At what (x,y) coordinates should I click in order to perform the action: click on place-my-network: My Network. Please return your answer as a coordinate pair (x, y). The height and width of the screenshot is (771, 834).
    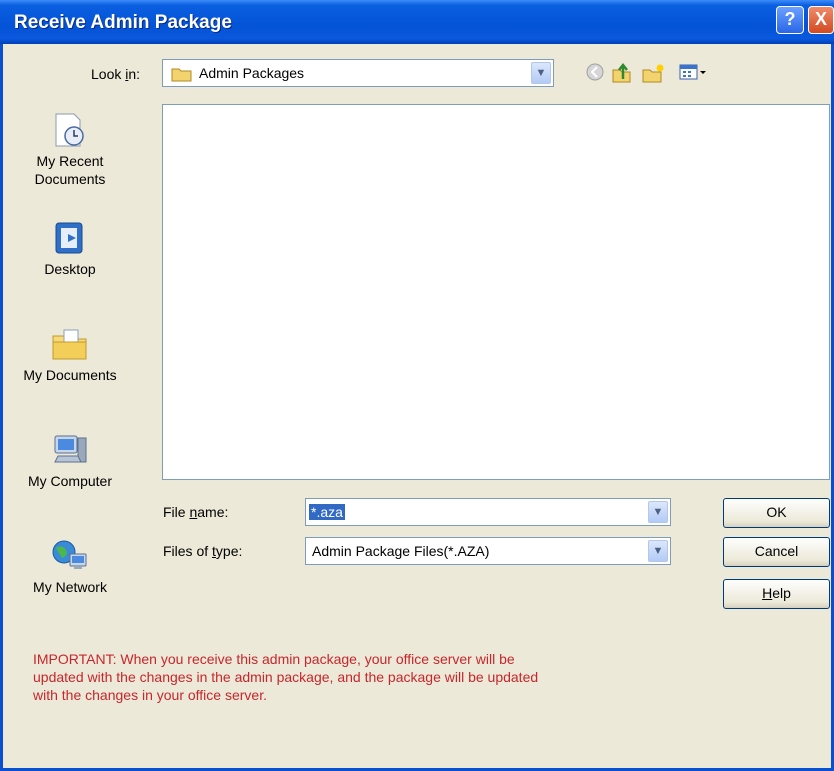
    Looking at the image, I should click on (70, 567).